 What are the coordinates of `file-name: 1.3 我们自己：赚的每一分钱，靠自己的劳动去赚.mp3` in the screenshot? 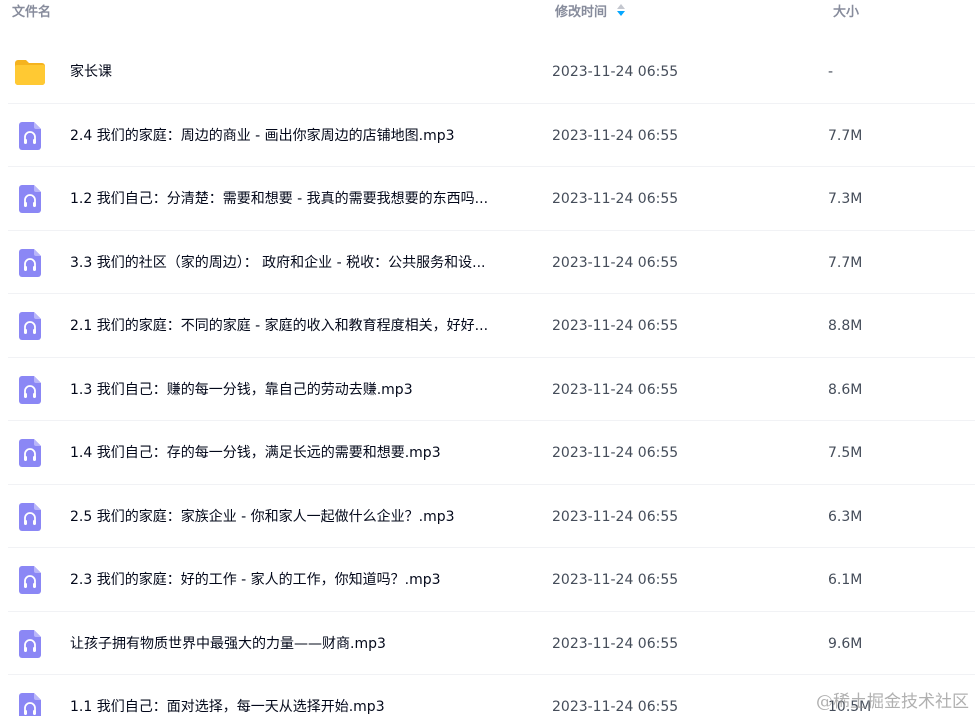 It's located at (300, 390).